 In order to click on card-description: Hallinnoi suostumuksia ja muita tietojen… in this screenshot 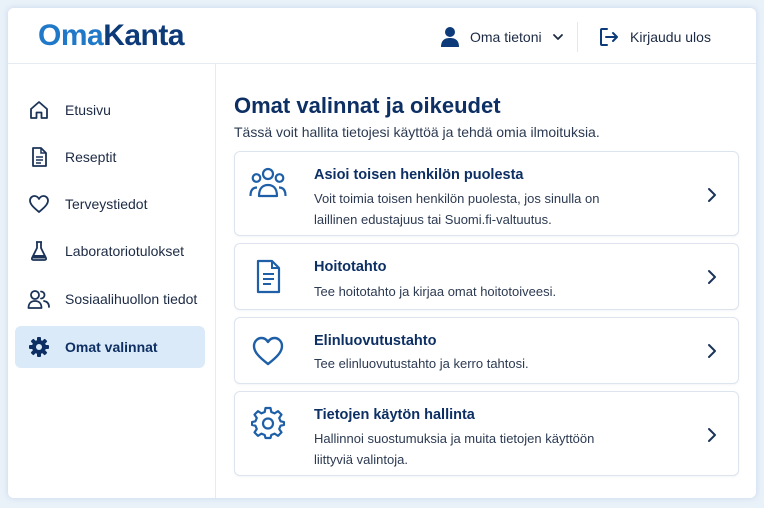, I will do `click(454, 449)`.